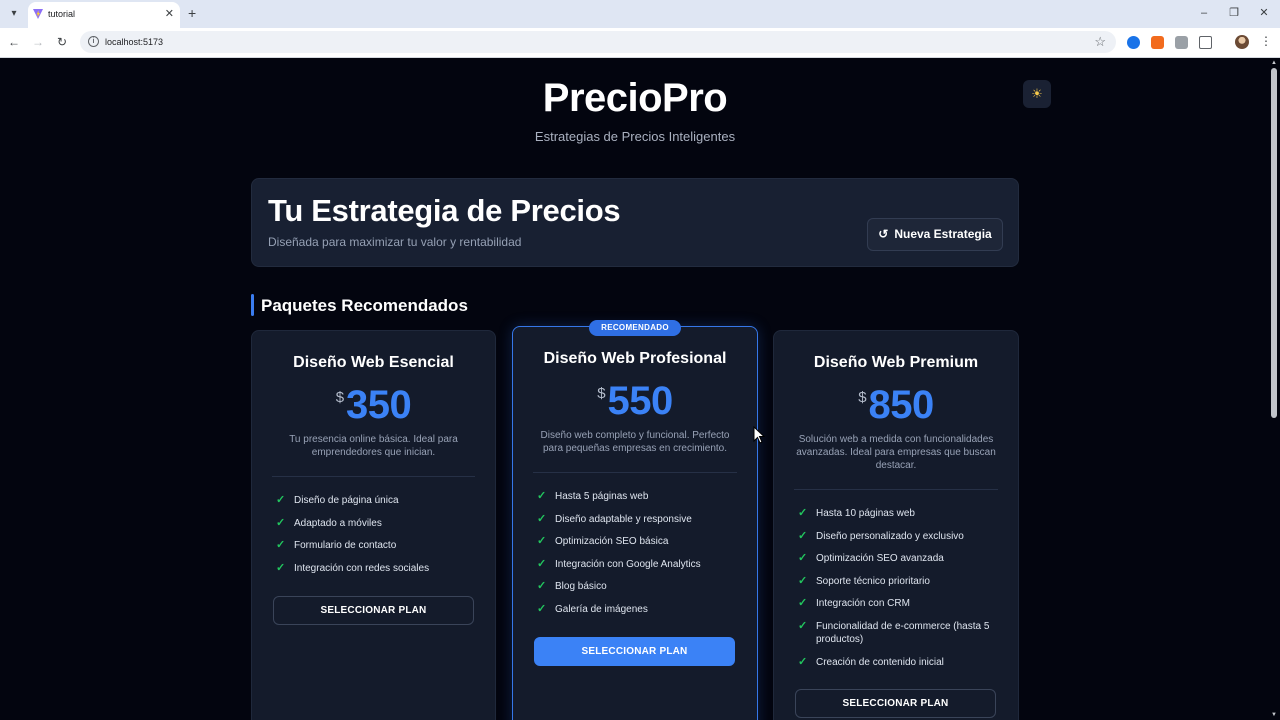 This screenshot has height=720, width=1280. What do you see at coordinates (863, 604) in the screenshot?
I see `feature-text: Integración con CRM` at bounding box center [863, 604].